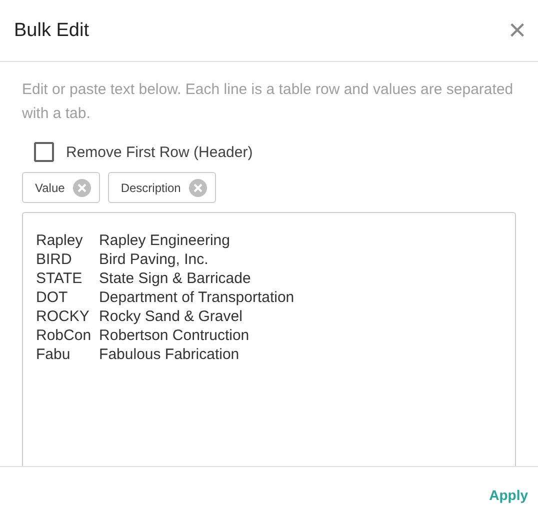 The image size is (538, 514). Describe the element at coordinates (44, 152) in the screenshot. I see `checkbox` at that location.